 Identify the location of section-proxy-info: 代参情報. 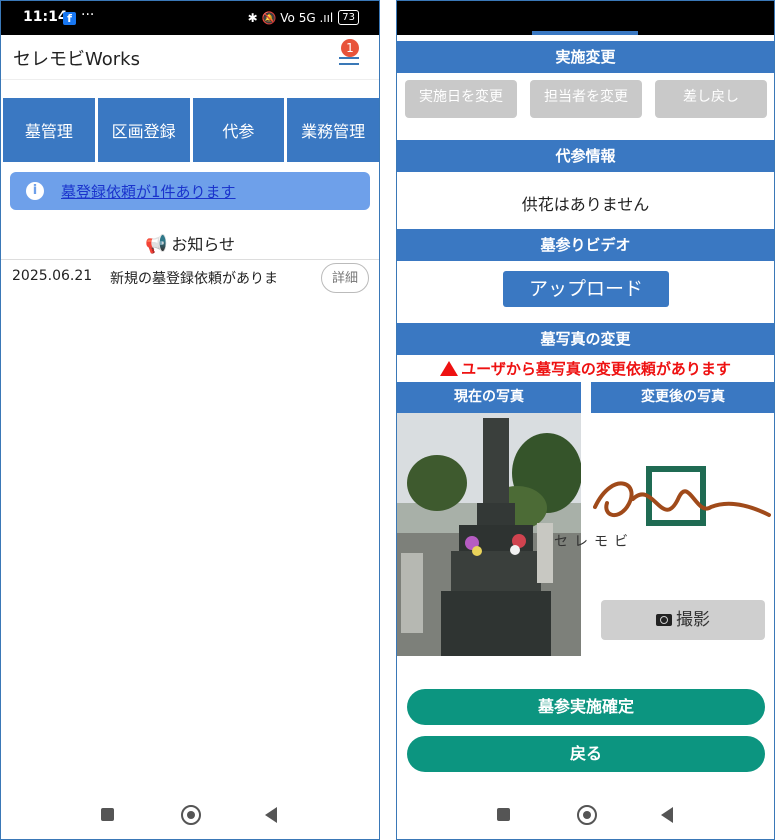
(585, 156).